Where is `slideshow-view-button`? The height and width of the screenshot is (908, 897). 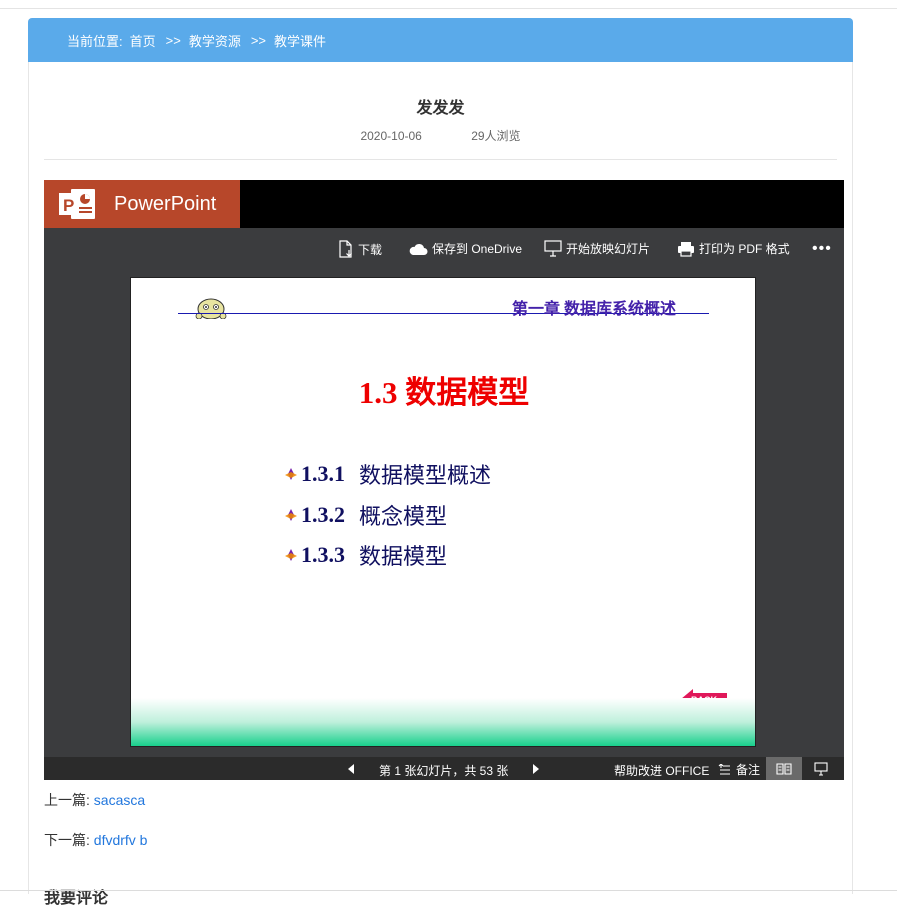
slideshow-view-button is located at coordinates (821, 768).